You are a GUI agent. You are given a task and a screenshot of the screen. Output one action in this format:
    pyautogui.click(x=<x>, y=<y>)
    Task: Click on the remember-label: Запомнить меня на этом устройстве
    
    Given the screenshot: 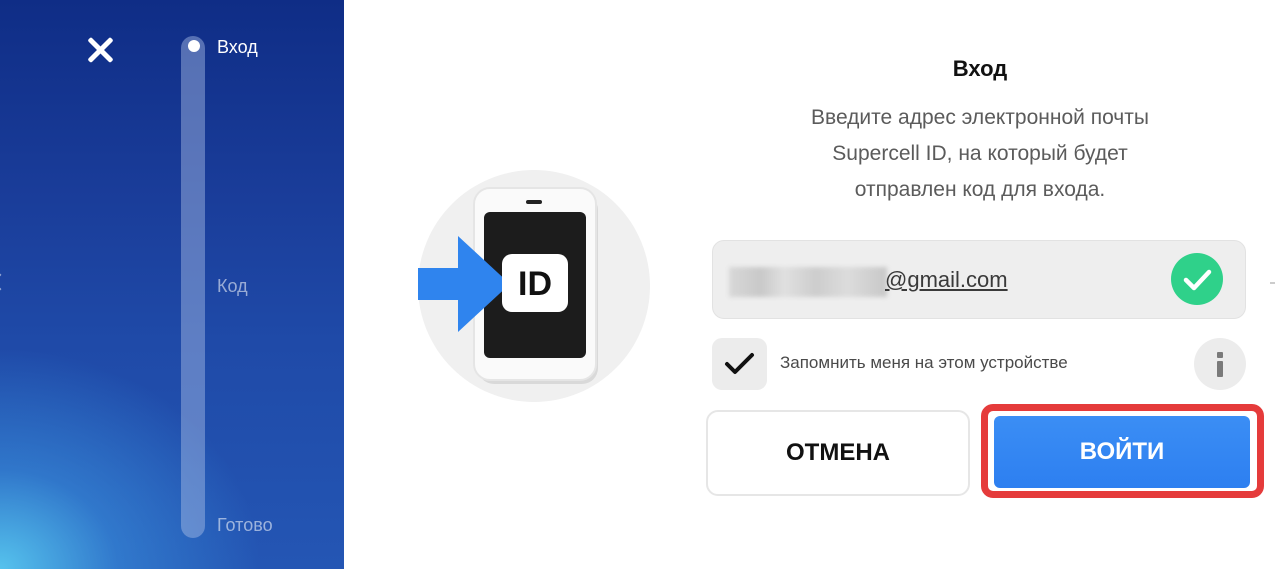 What is the action you would take?
    pyautogui.click(x=924, y=362)
    